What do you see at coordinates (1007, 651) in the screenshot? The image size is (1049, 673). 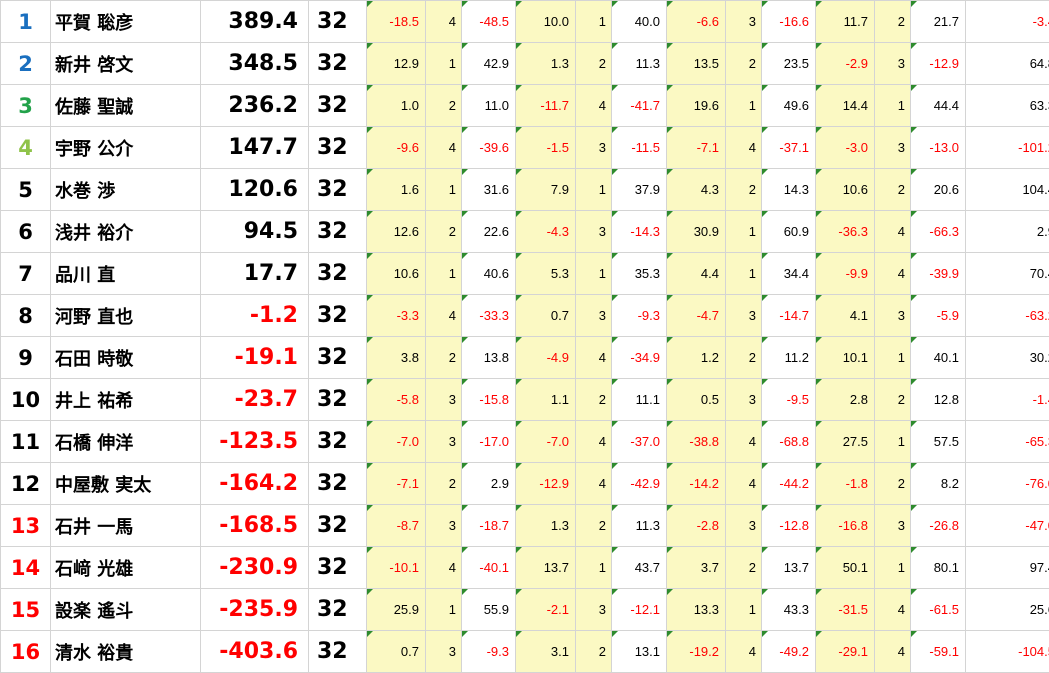 I see `diff-cell: -104.5` at bounding box center [1007, 651].